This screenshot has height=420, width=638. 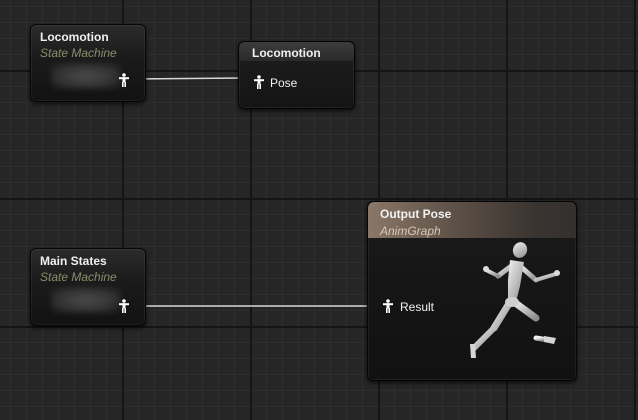 What do you see at coordinates (515, 300) in the screenshot?
I see `running-mannequin-preview` at bounding box center [515, 300].